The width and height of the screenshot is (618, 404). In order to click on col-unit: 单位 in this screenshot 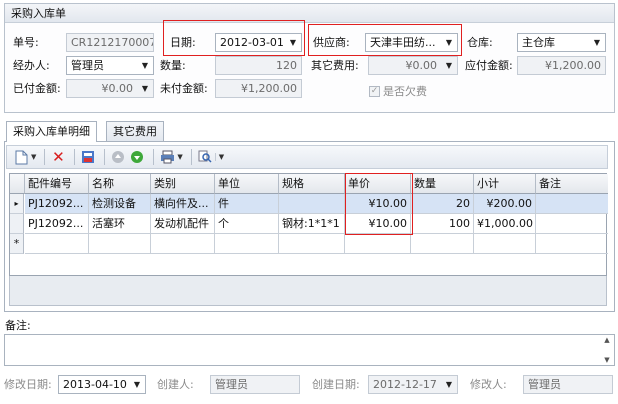, I will do `click(247, 184)`.